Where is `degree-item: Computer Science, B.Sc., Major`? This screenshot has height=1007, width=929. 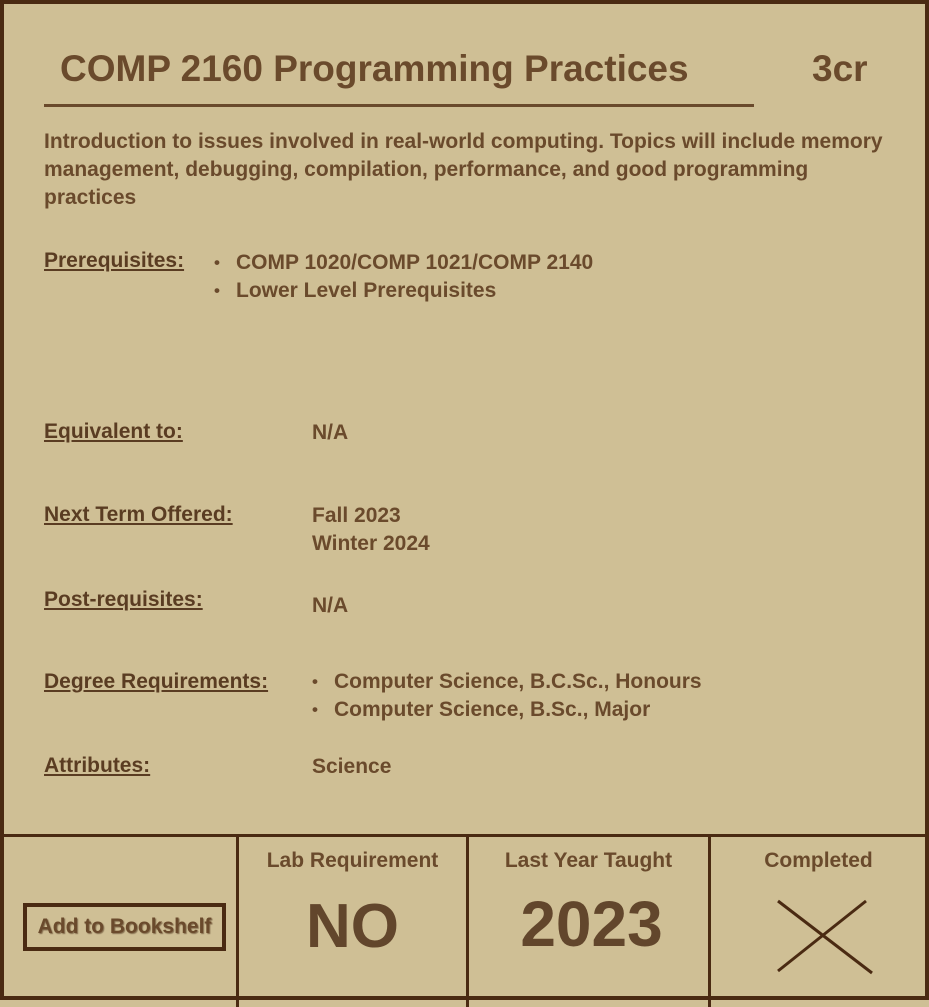 degree-item: Computer Science, B.Sc., Major is located at coordinates (507, 710).